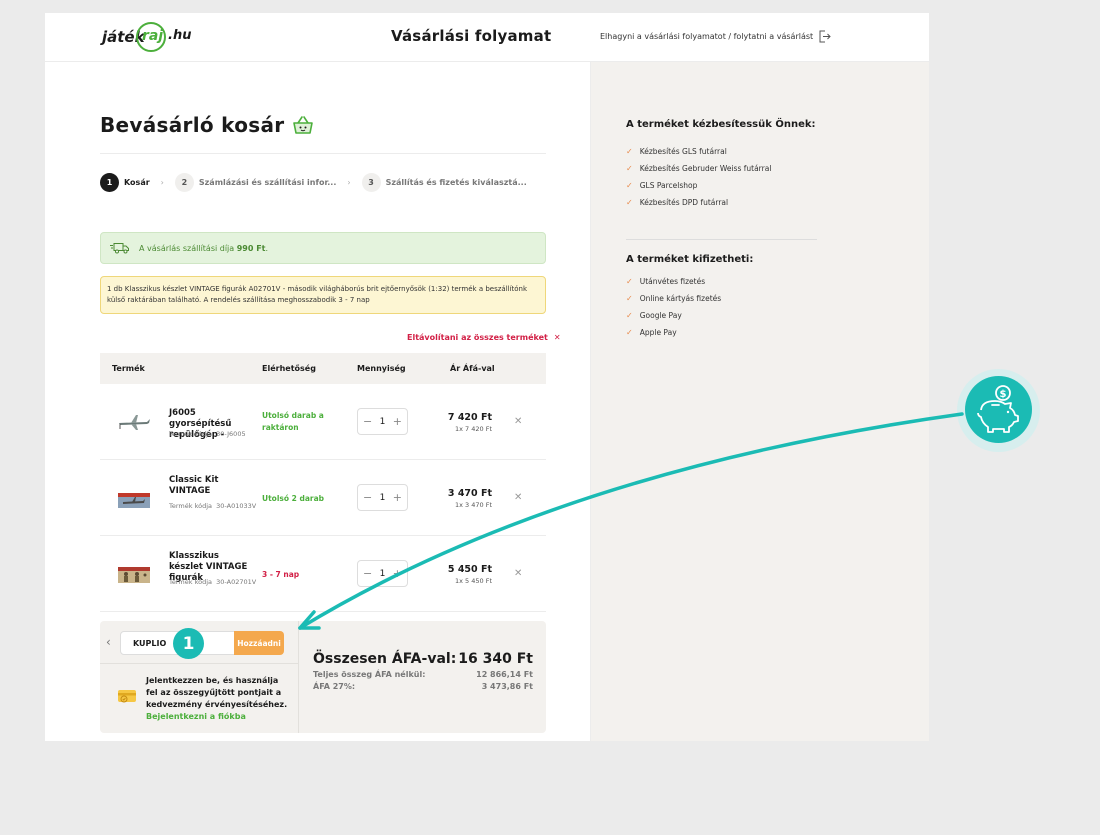 The width and height of the screenshot is (1100, 835). Describe the element at coordinates (196, 716) in the screenshot. I see `login-link: Bejelentkezni a fiókba` at that location.